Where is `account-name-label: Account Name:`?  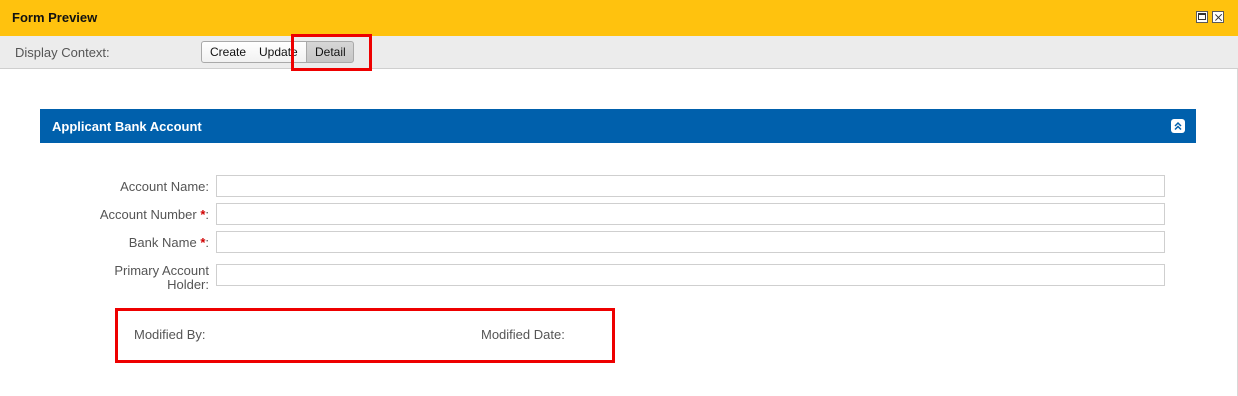 account-name-label: Account Name: is located at coordinates (164, 187).